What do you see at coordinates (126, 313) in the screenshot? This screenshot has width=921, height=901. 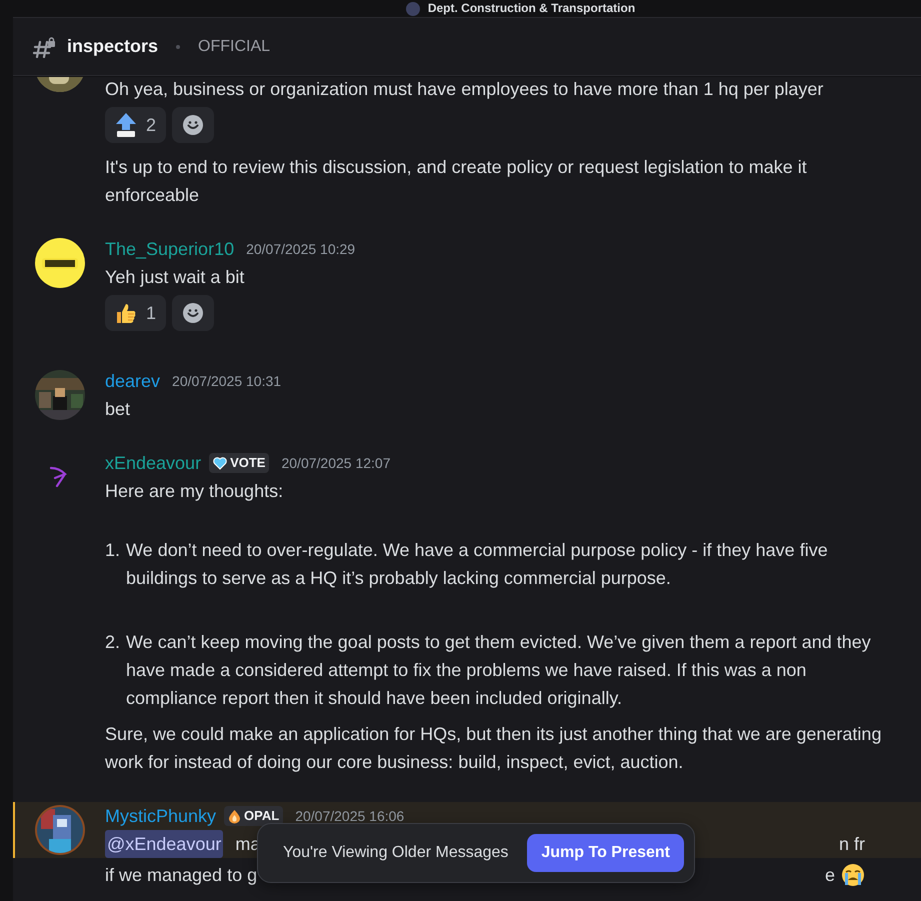 I see `thumbs-up-icon` at bounding box center [126, 313].